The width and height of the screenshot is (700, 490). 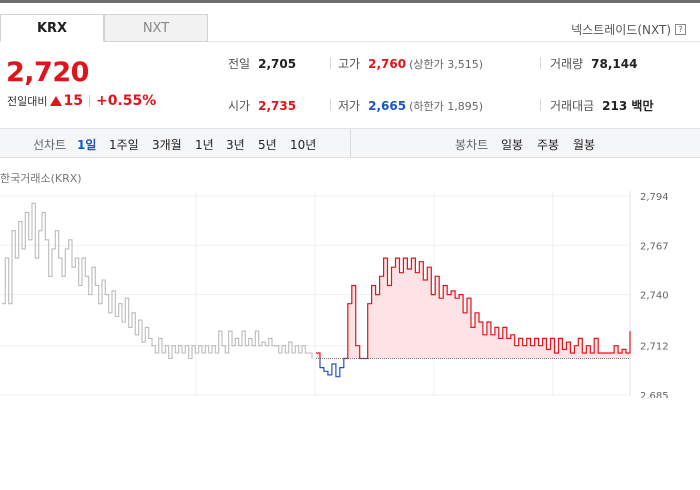 I want to click on tab-nxt: NXT, so click(x=156, y=28).